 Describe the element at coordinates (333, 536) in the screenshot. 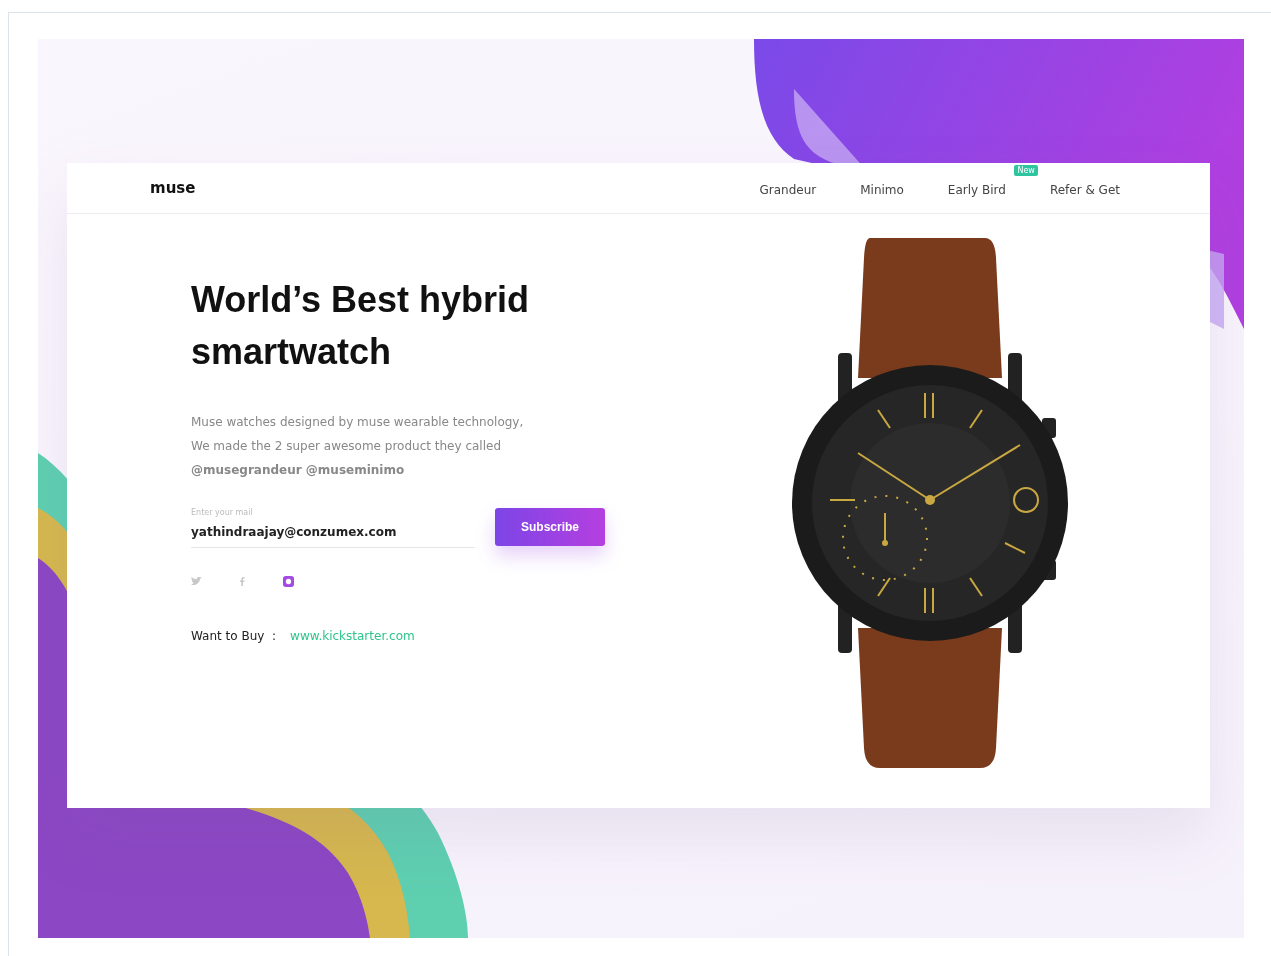

I see `email-field: yathindraajay@conzumex.com` at that location.